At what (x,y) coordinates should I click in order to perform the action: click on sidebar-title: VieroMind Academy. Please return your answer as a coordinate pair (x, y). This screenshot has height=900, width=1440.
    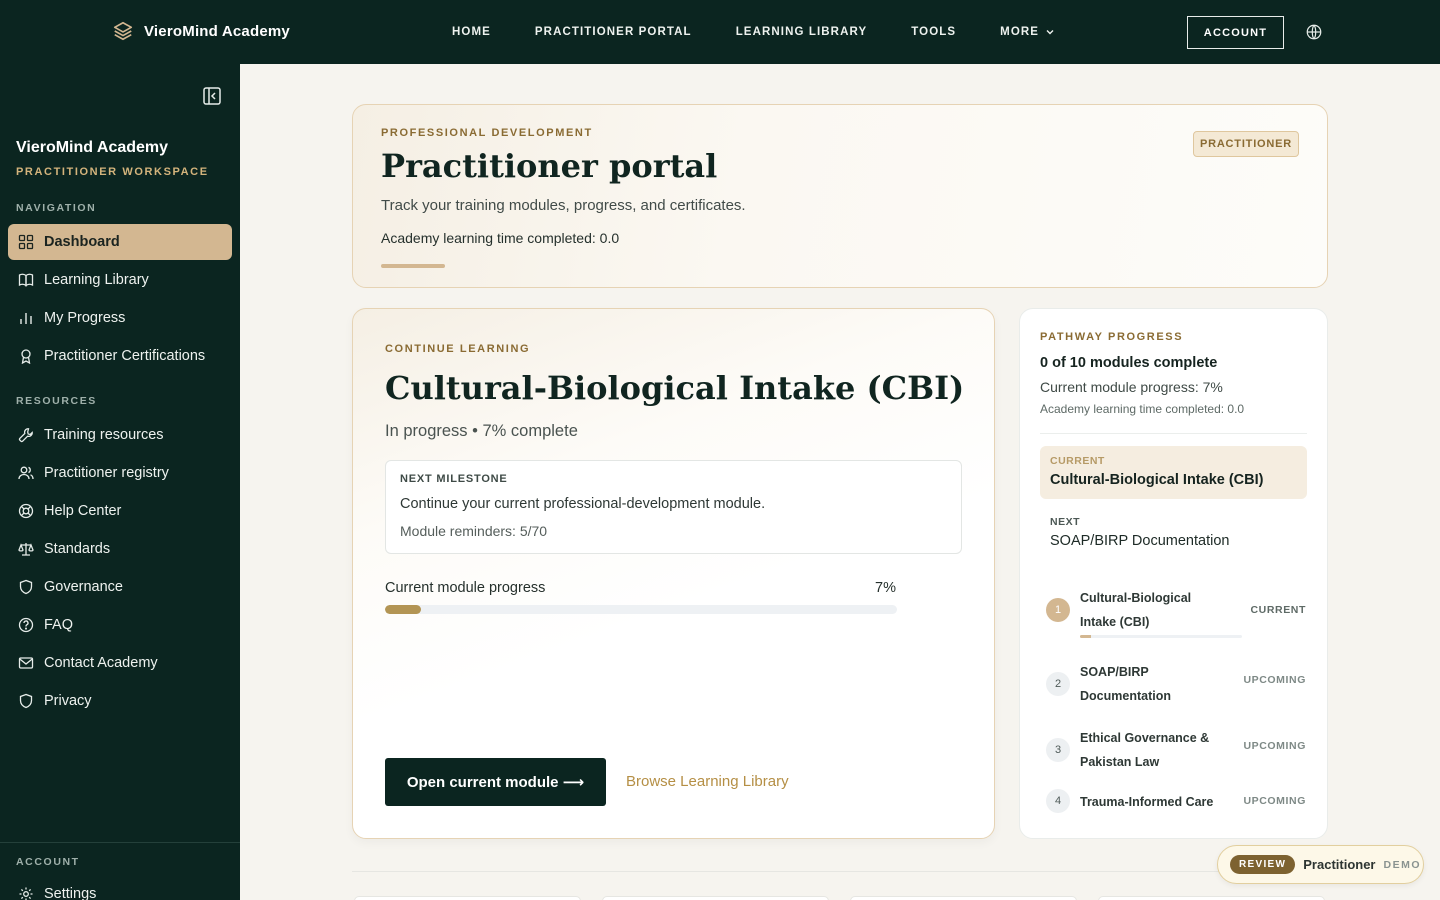
    Looking at the image, I should click on (92, 147).